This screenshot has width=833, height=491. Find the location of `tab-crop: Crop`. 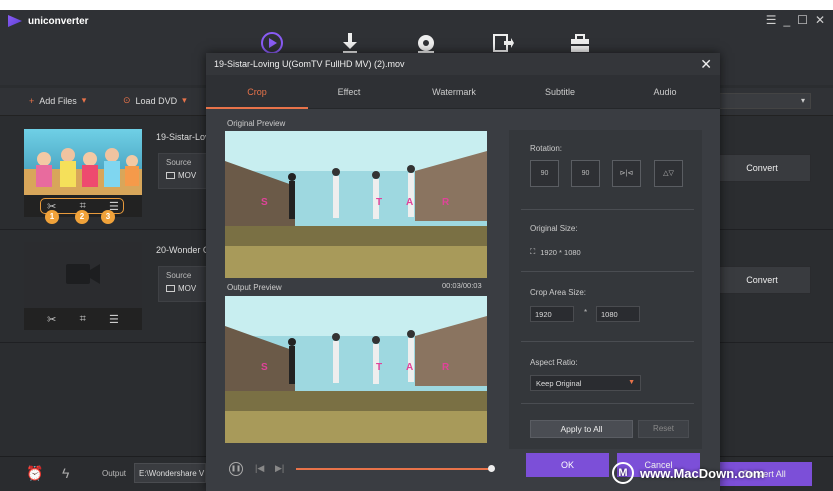

tab-crop: Crop is located at coordinates (257, 92).